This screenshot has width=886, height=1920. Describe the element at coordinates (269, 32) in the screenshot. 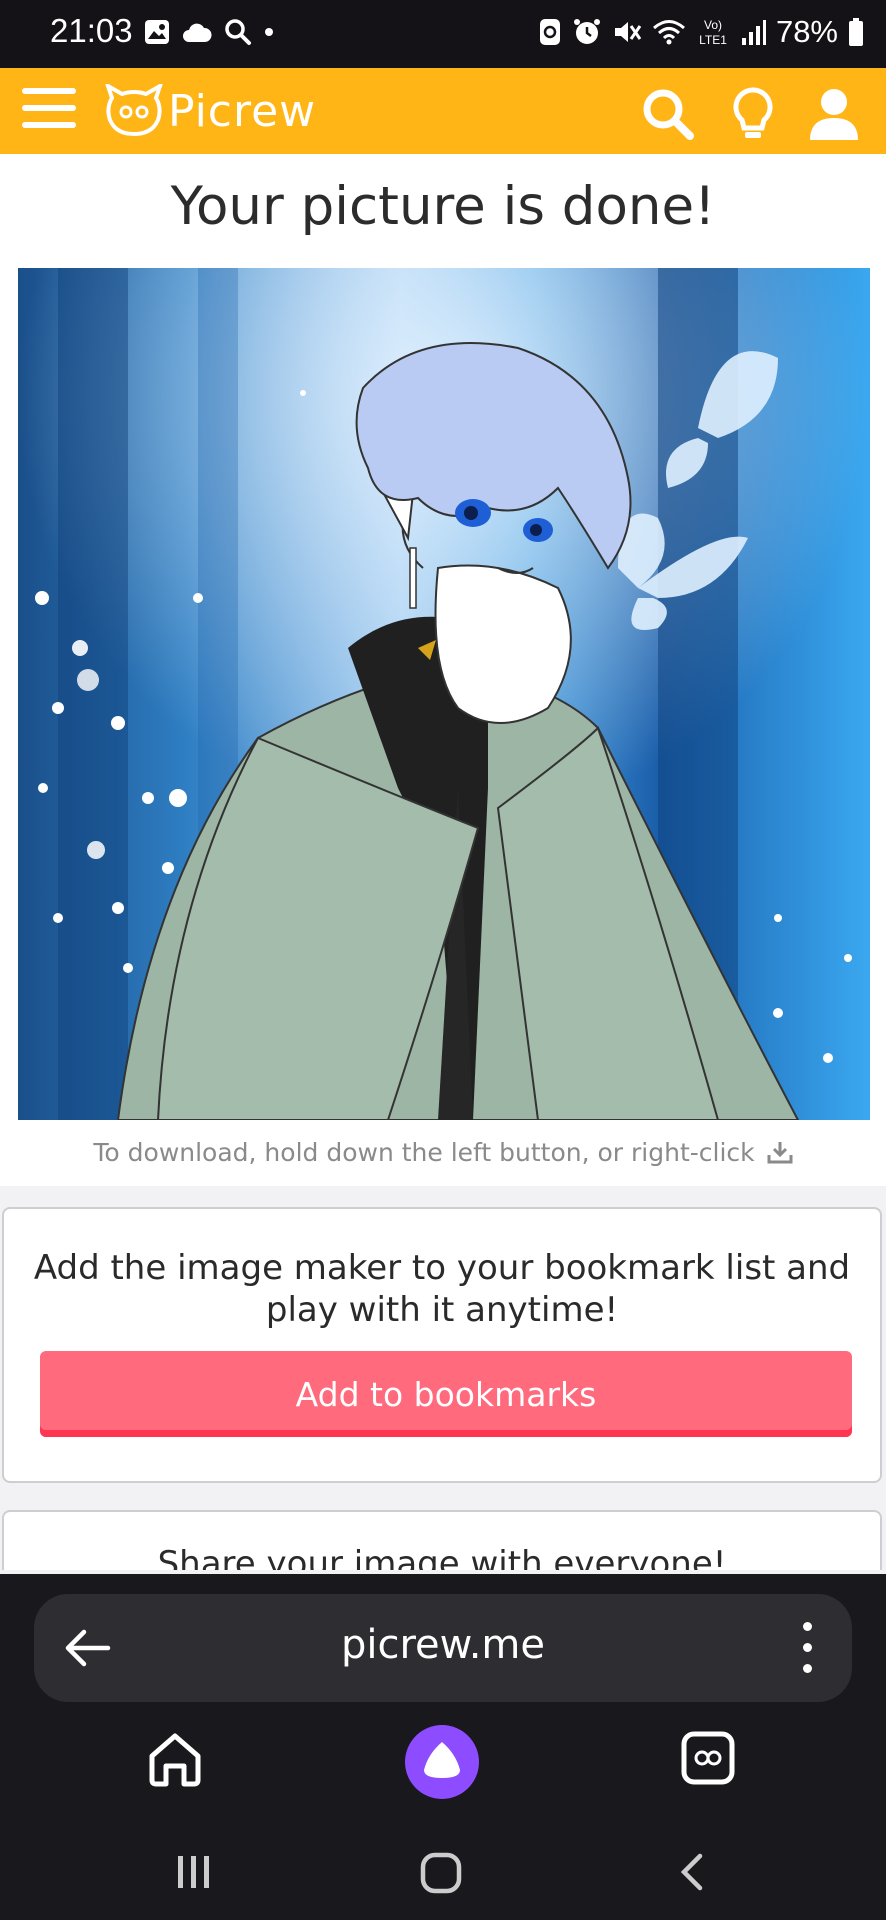

I see `dot-icon` at that location.